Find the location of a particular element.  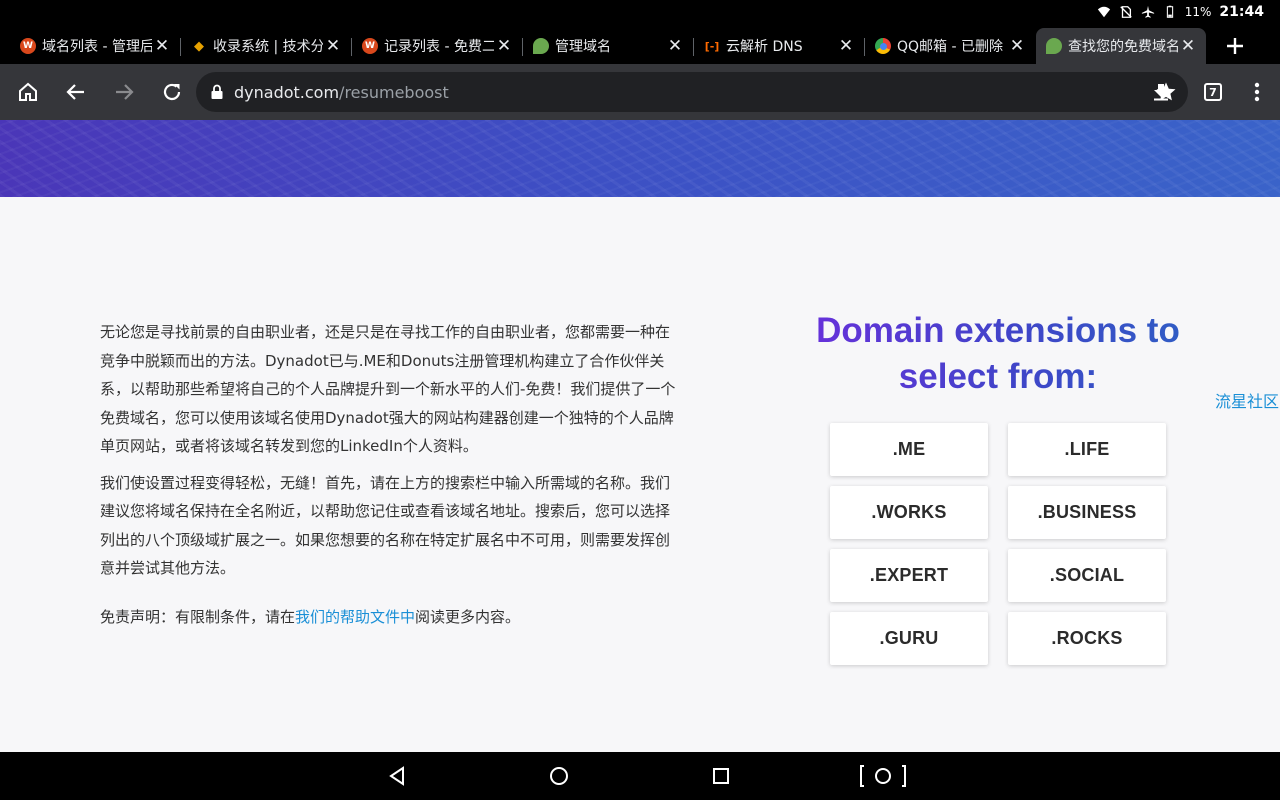

tab-title: 收录系统 | 技术分 is located at coordinates (268, 47).